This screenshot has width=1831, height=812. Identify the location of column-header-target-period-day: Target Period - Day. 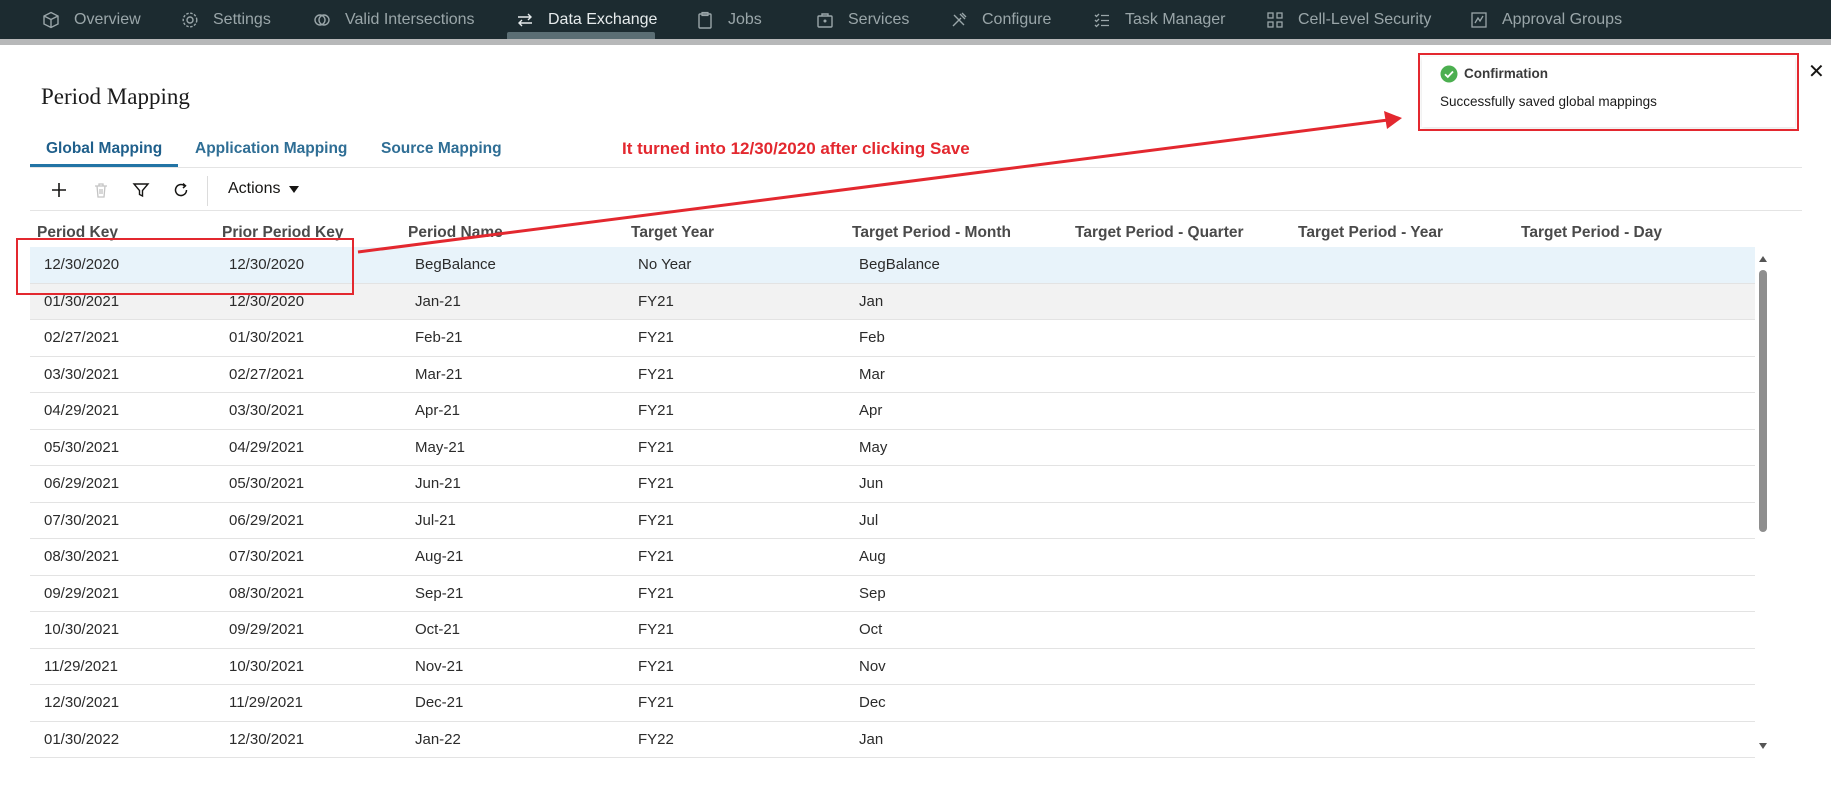
(1591, 233).